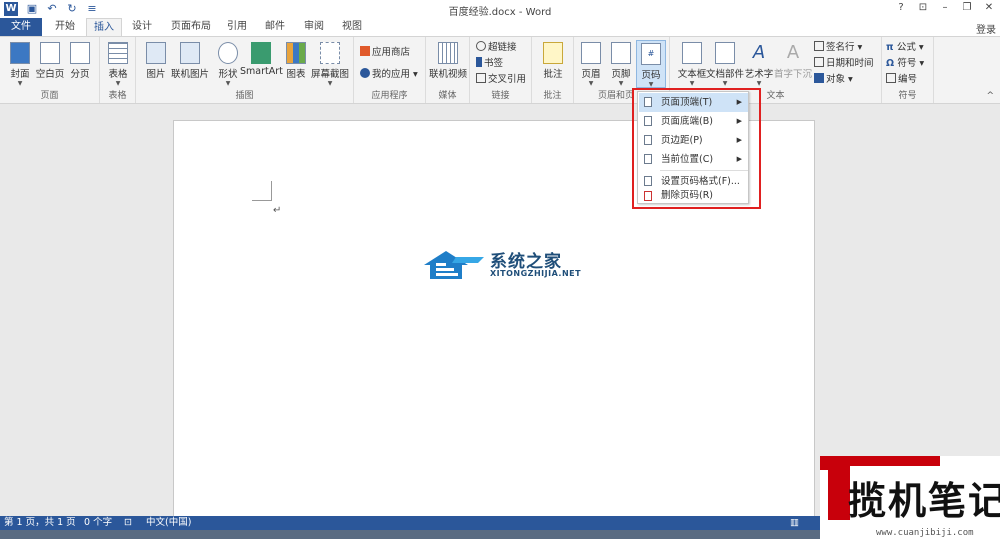  Describe the element at coordinates (50, 53) in the screenshot. I see `blank-page-icon` at that location.